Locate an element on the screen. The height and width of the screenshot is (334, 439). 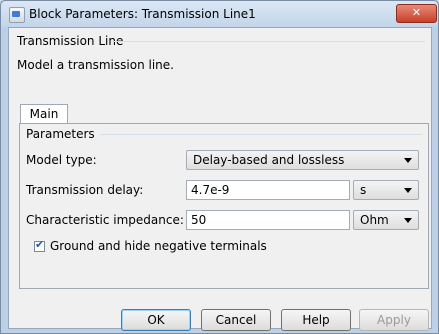
window-title: Block Parameters: Transmission Line1 is located at coordinates (142, 14).